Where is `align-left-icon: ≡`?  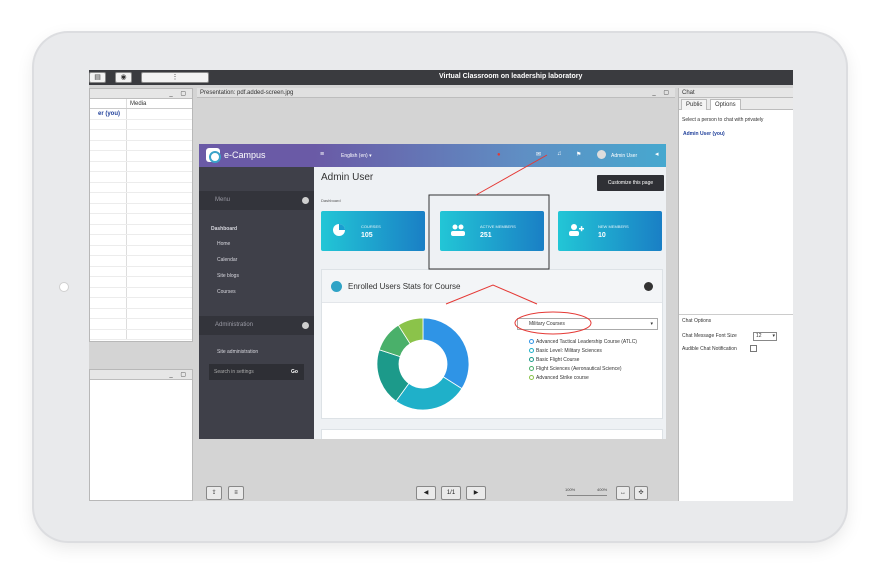 align-left-icon: ≡ is located at coordinates (236, 493).